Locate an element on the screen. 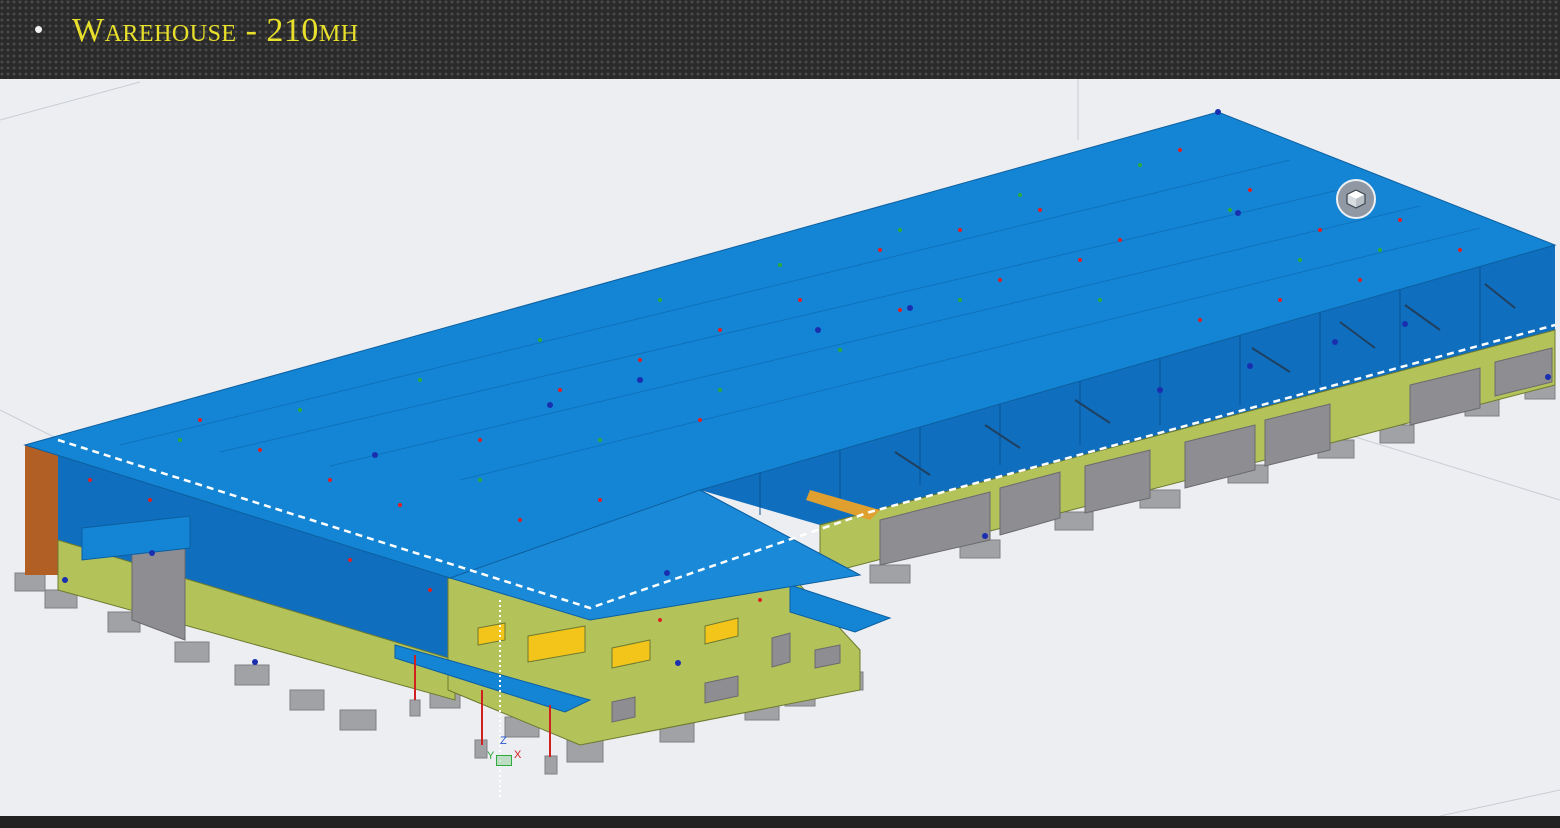 The image size is (1560, 828). cube-icon is located at coordinates (1356, 199).